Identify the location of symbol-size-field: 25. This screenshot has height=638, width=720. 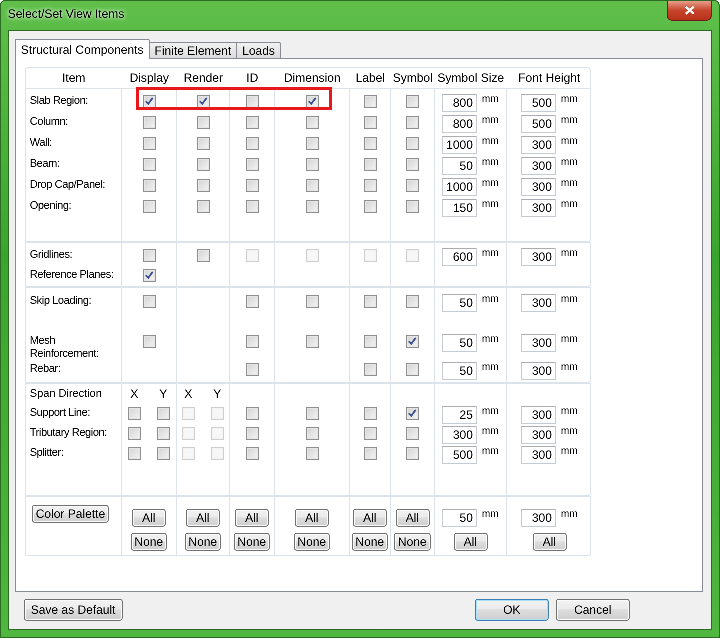
(460, 415).